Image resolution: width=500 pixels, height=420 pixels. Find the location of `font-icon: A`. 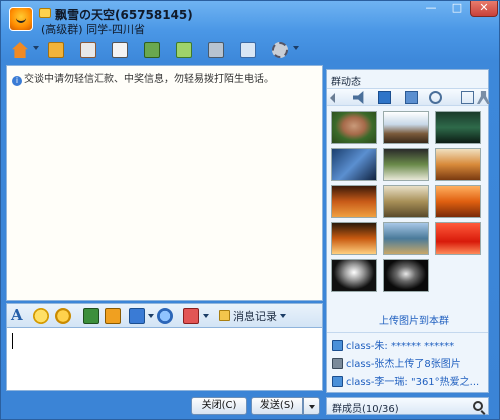

font-icon: A is located at coordinates (19, 315).